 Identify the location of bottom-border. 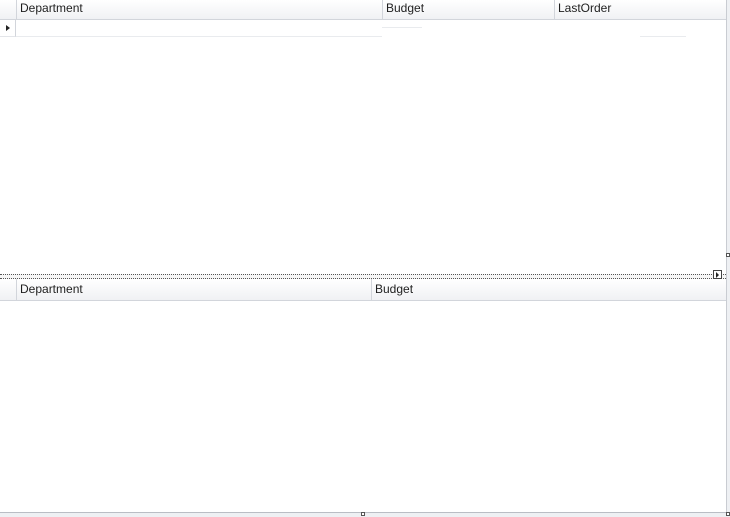
(365, 514).